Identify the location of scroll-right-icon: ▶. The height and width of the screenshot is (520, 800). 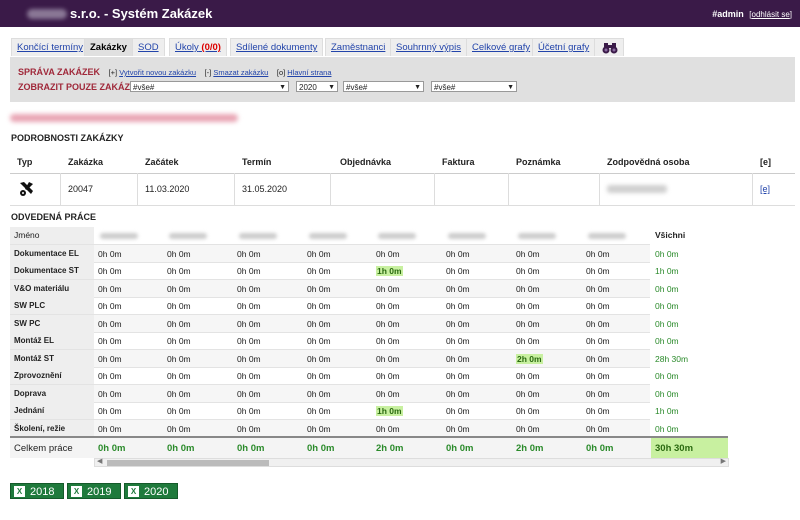
(723, 461).